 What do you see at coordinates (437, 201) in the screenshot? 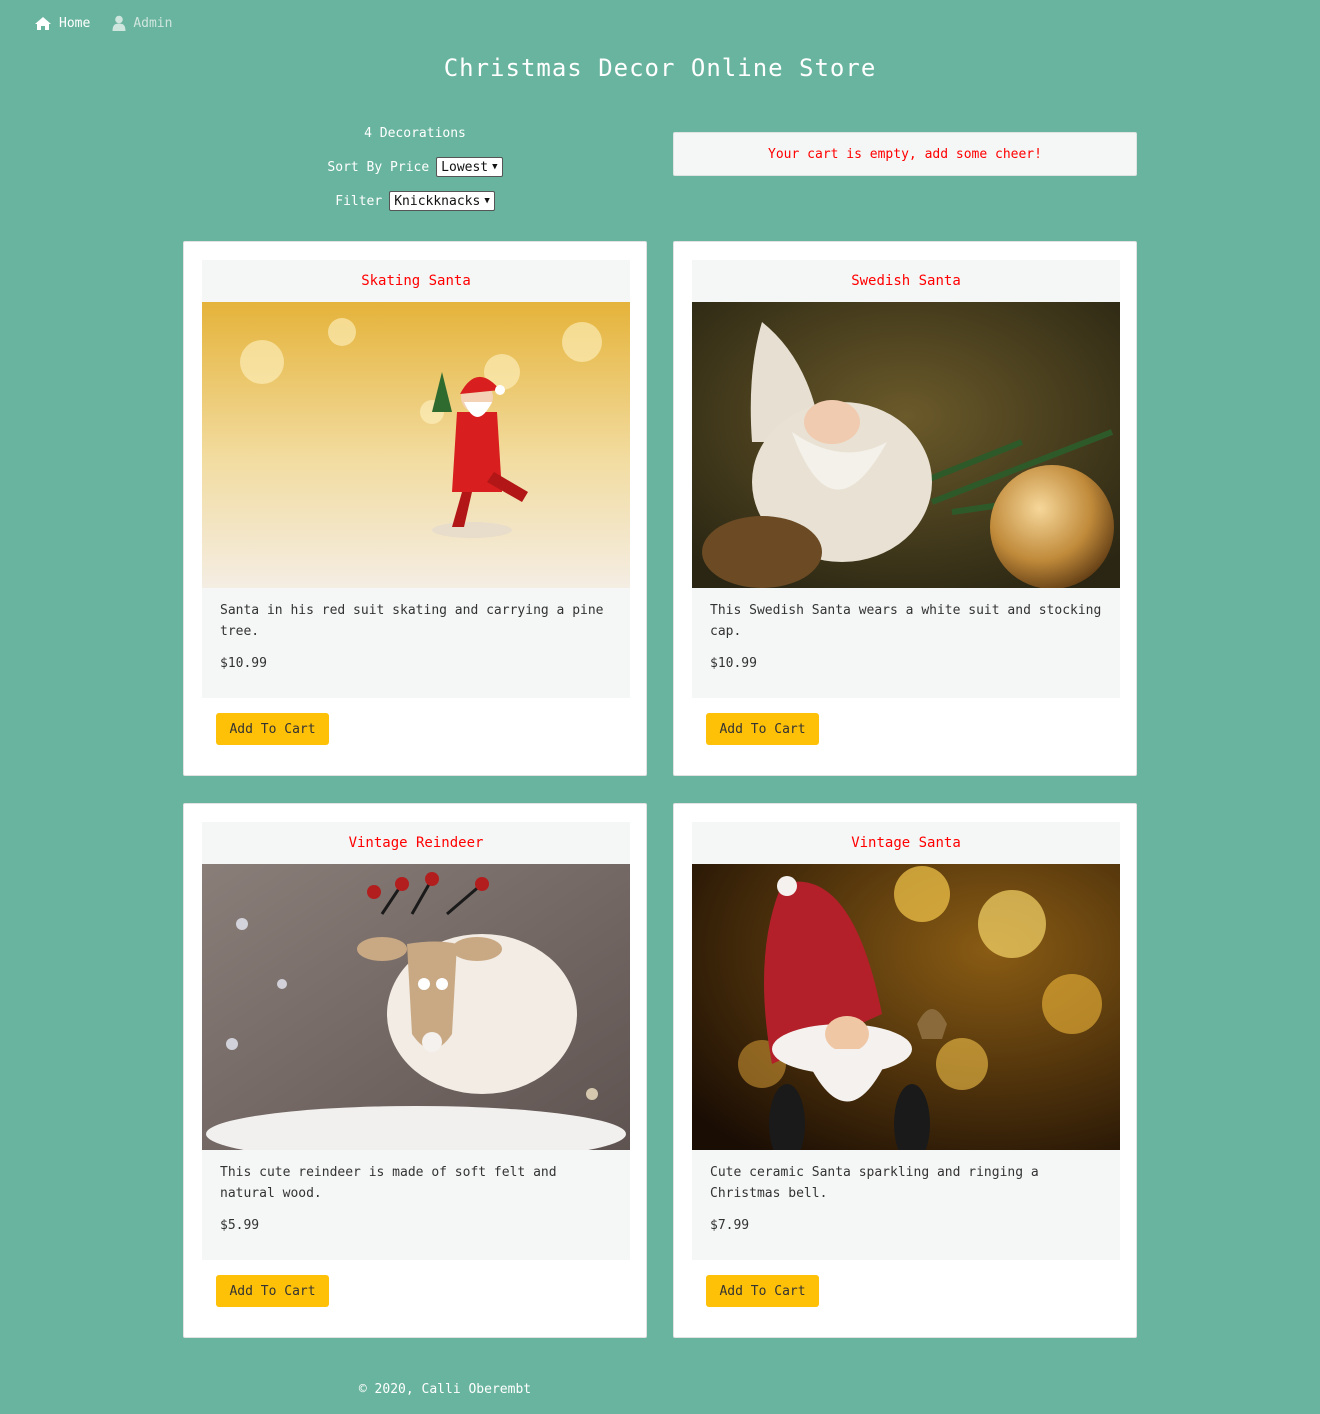
I see `filter-select-value: Knickknacks` at bounding box center [437, 201].